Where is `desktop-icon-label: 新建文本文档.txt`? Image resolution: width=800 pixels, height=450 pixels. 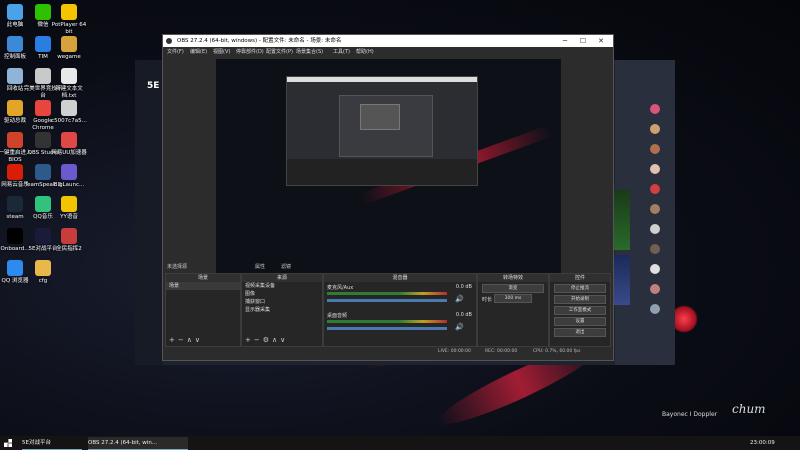
desktop-icon-label: 新建文本文档.txt is located at coordinates (69, 92).